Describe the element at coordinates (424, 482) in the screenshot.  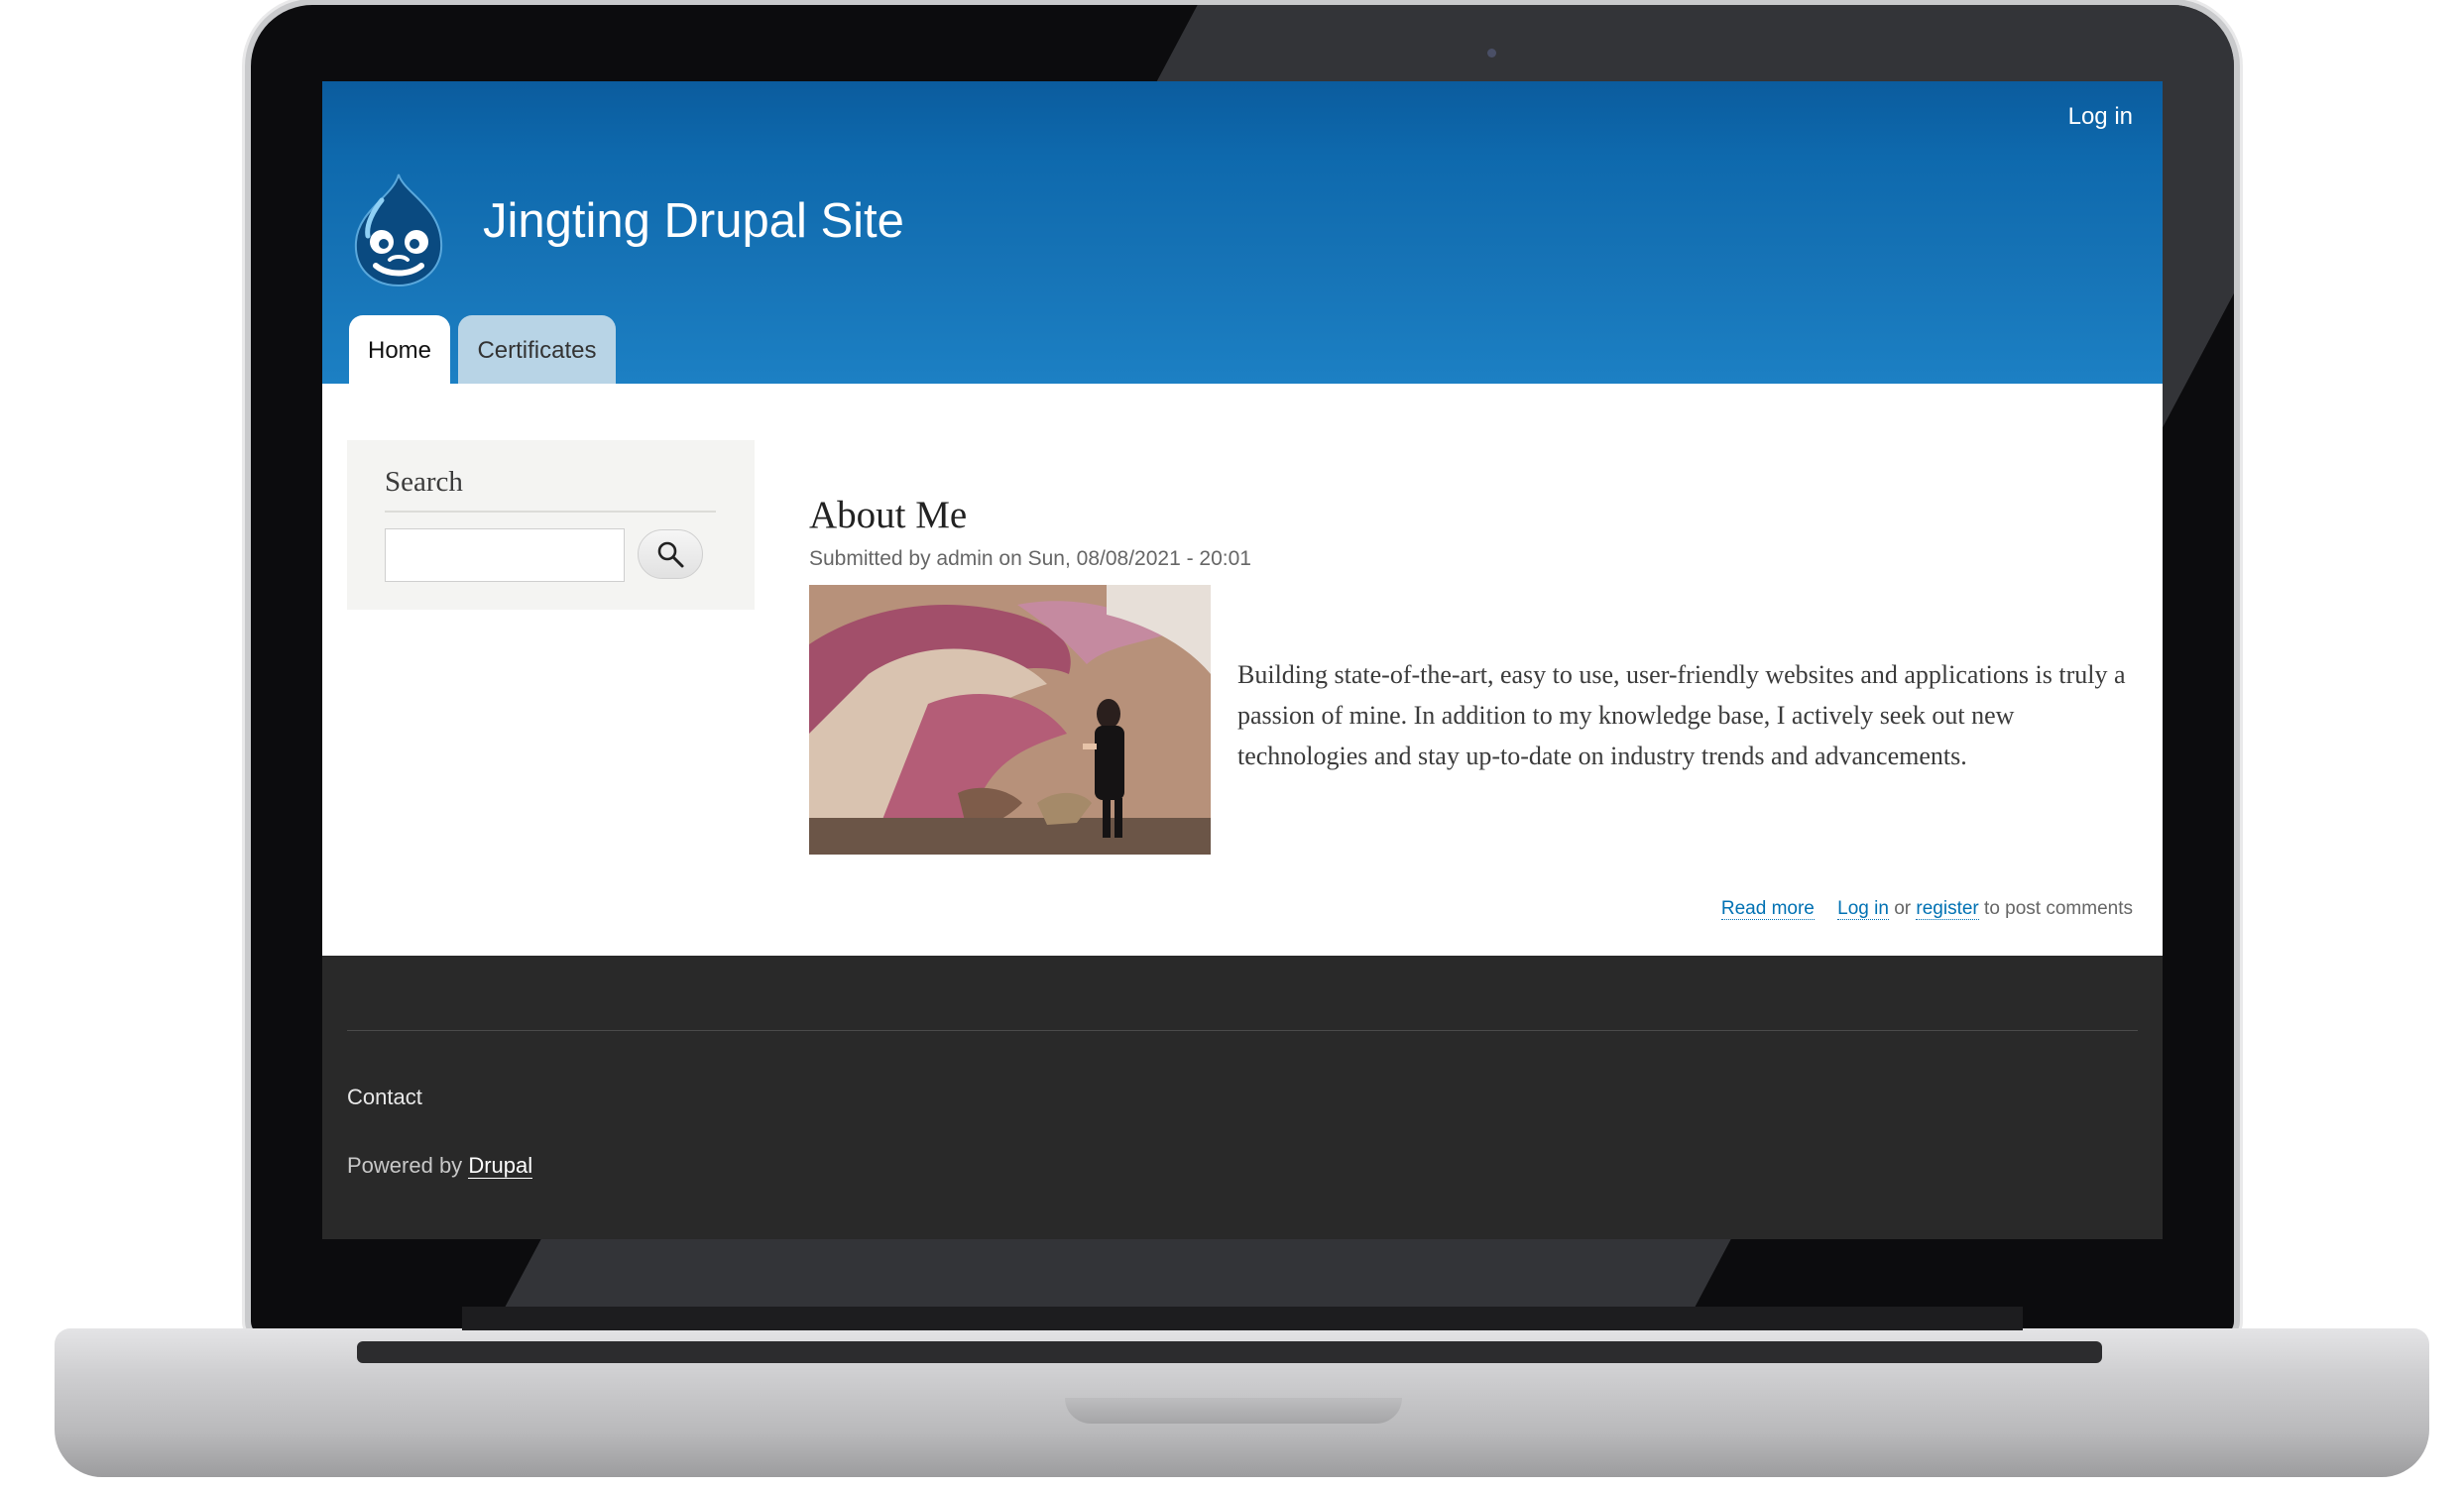
I see `search-heading: Search` at that location.